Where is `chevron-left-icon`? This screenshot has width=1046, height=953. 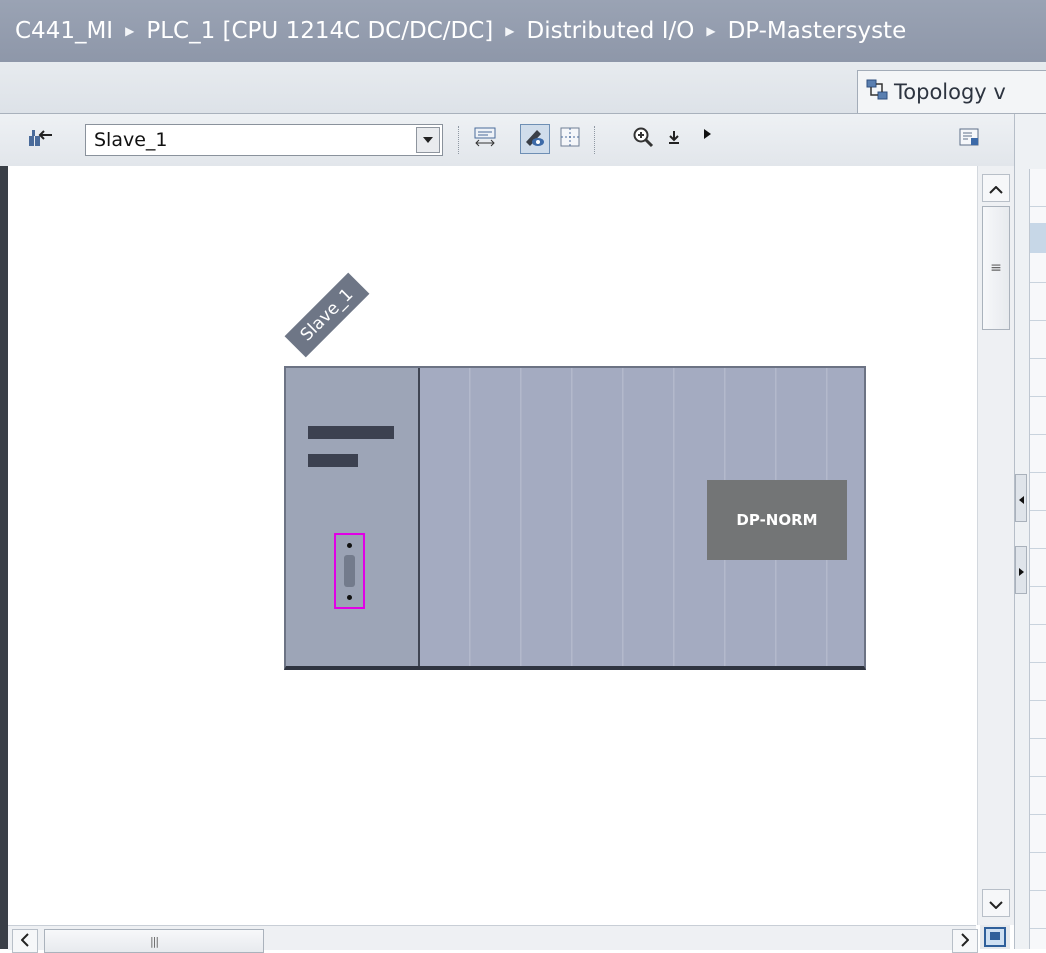 chevron-left-icon is located at coordinates (24, 941).